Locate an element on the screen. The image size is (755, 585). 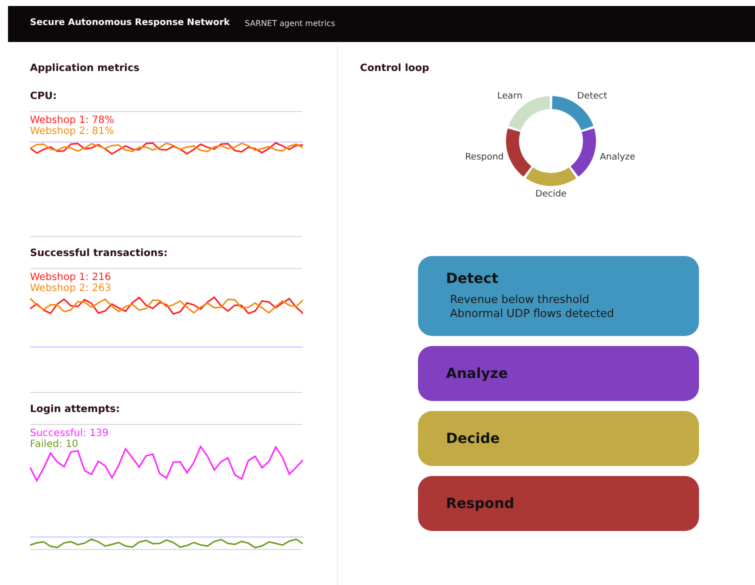
chart-title: Successful transactions: is located at coordinates (99, 254).